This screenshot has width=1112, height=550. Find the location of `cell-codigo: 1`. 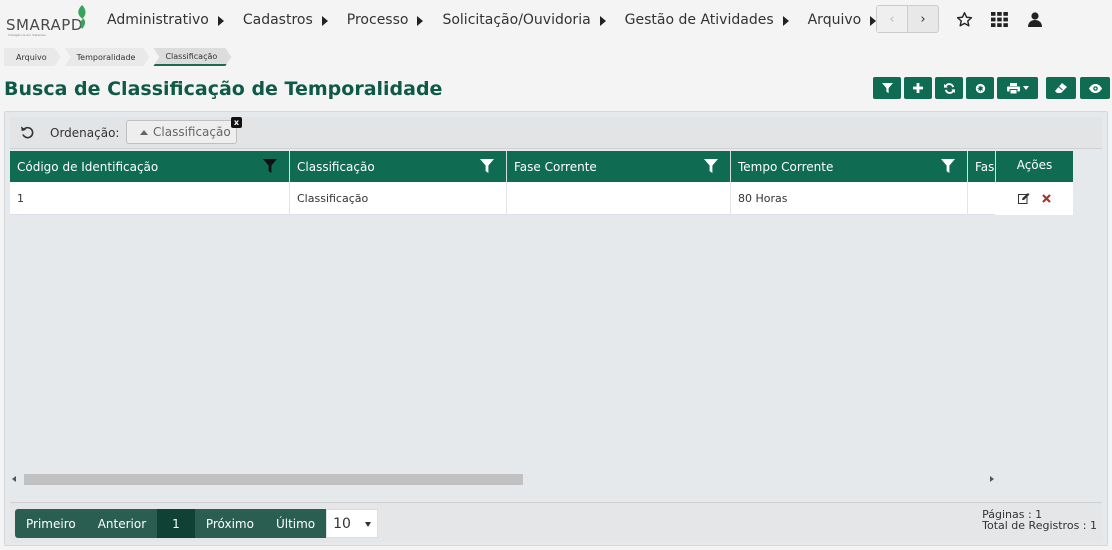

cell-codigo: 1 is located at coordinates (150, 198).